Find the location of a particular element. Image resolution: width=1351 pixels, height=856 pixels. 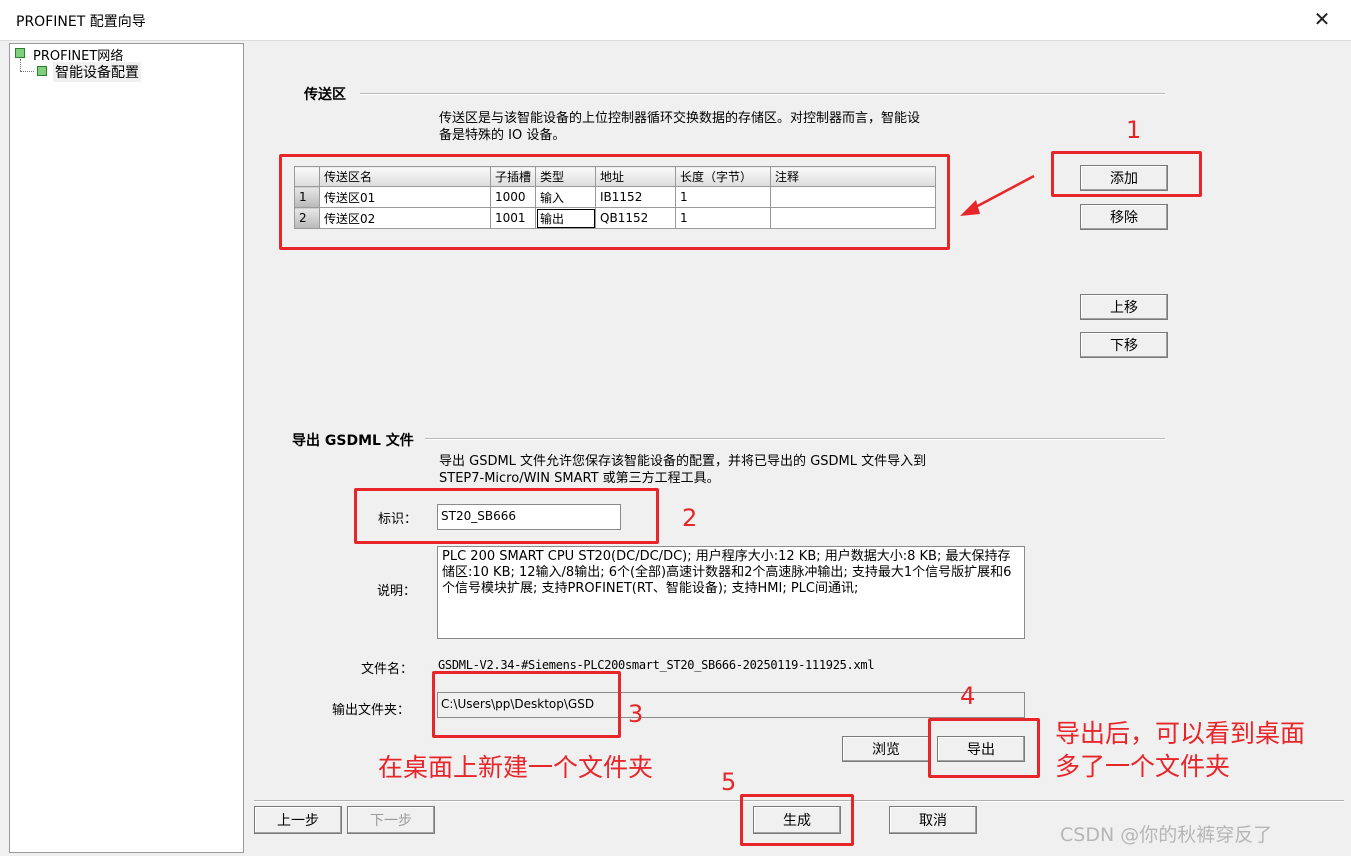

filename-label: 文件名： is located at coordinates (387, 669).